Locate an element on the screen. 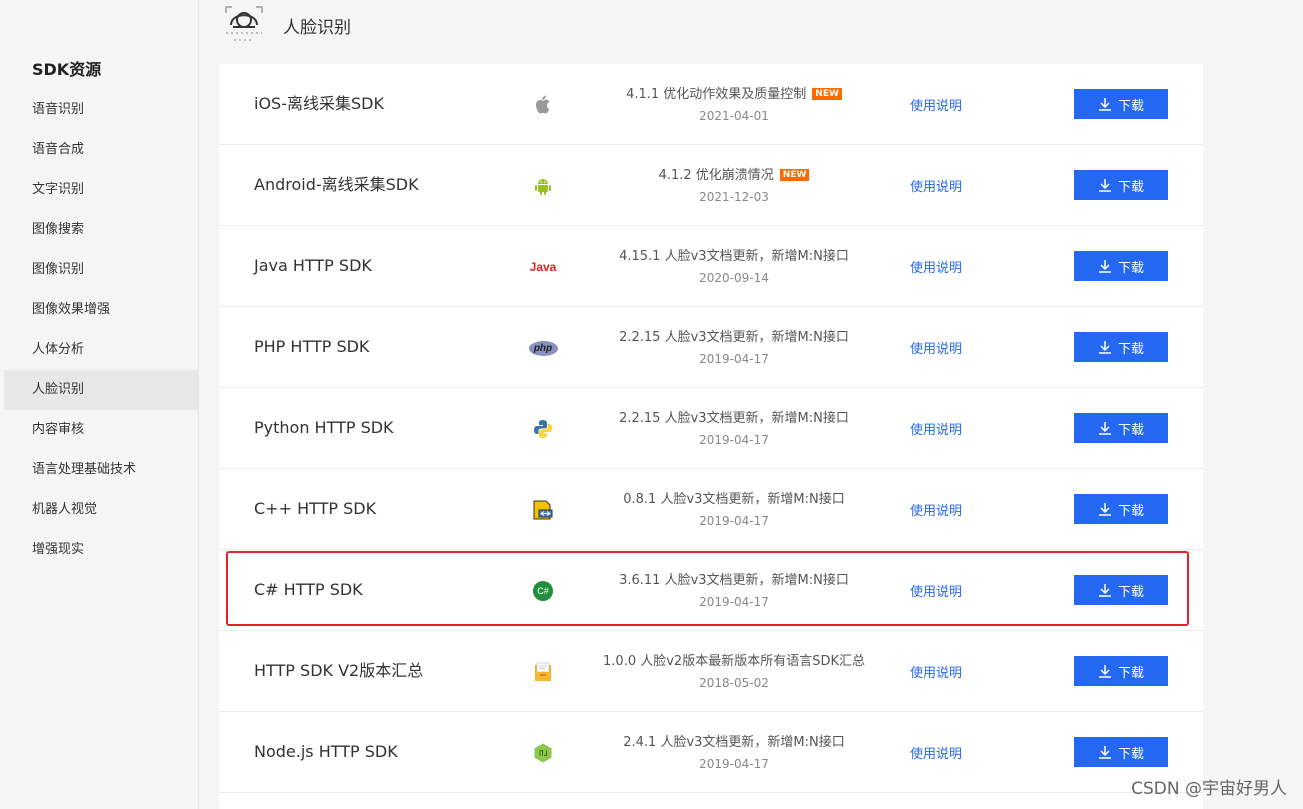  archive-icon is located at coordinates (543, 672).